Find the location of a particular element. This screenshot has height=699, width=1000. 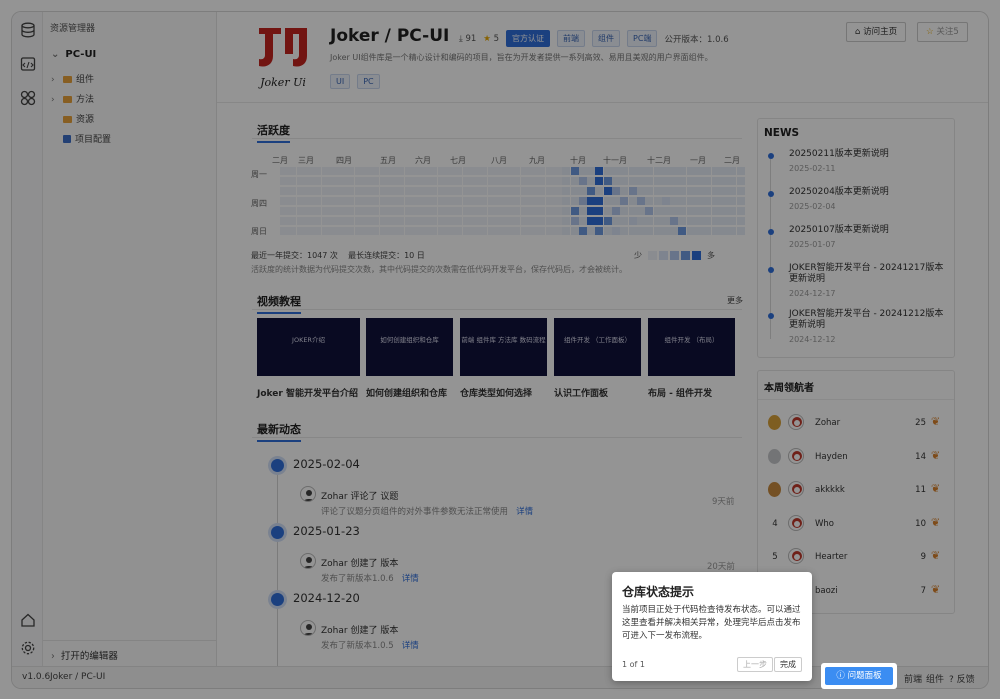

info-icon: ⓘ is located at coordinates (840, 676).